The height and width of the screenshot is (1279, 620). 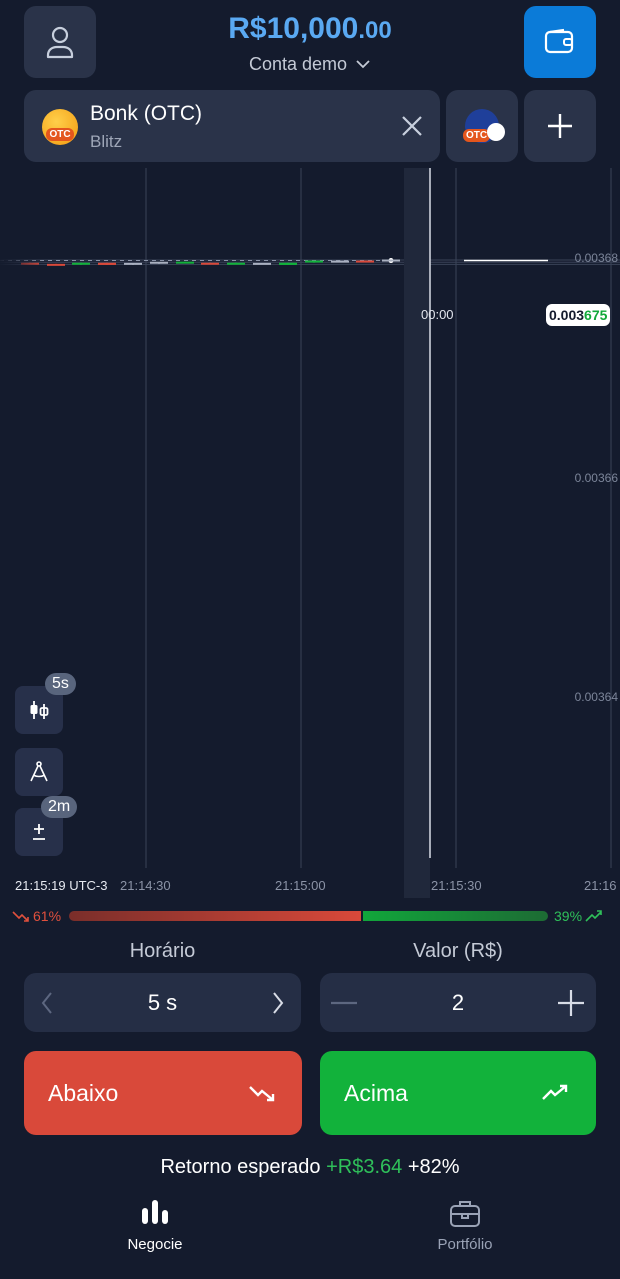 I want to click on expected-return: Retorno esperado +R$3.64 +82%, so click(x=310, y=1167).